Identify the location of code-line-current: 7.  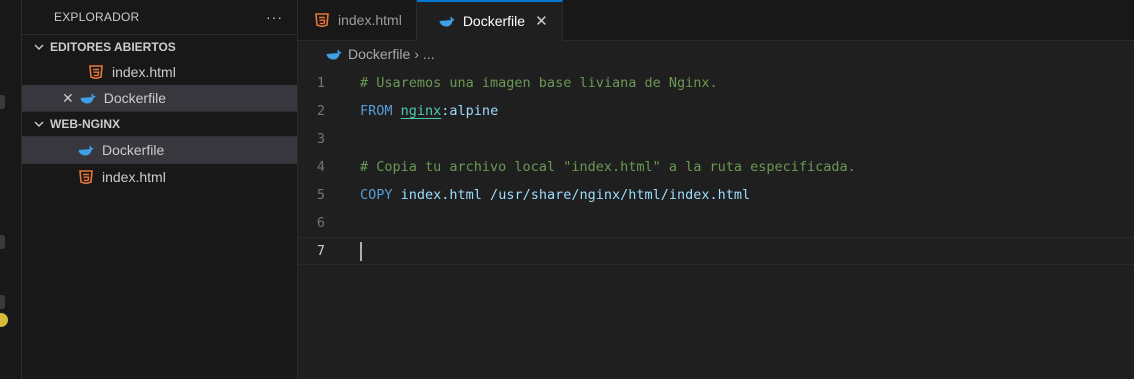
(716, 251).